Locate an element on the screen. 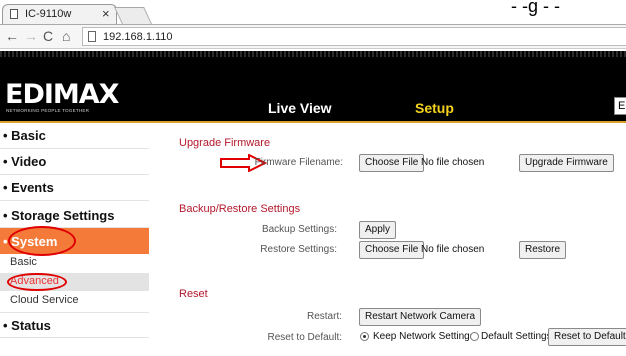  upgrade-firmware-title: Upgrade Firmware is located at coordinates (225, 143).